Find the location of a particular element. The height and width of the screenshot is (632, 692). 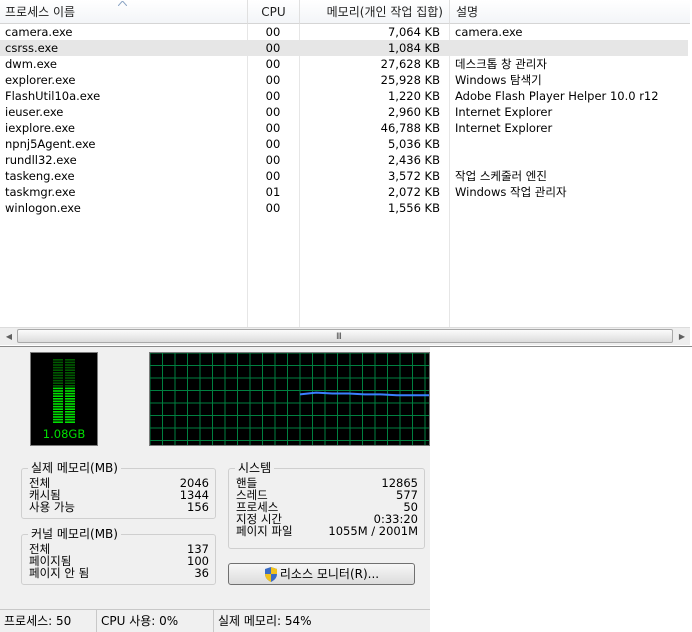

process-row: camera.exe 00 7,064 KB camera.exe is located at coordinates (344, 32).